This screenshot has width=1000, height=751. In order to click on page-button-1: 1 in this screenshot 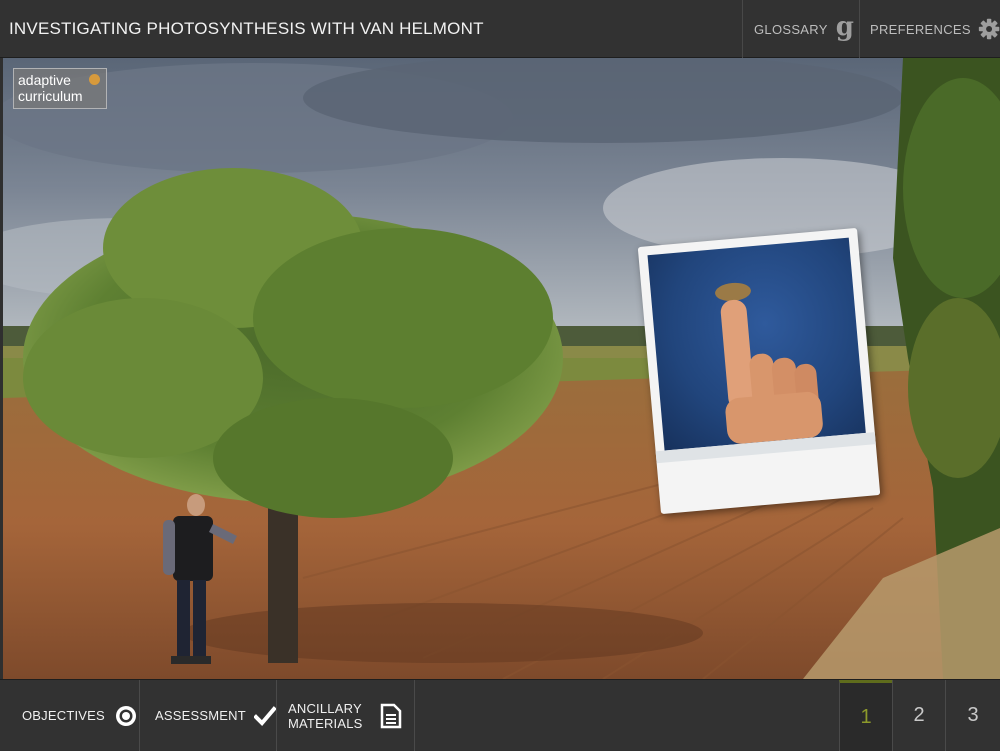, I will do `click(865, 715)`.